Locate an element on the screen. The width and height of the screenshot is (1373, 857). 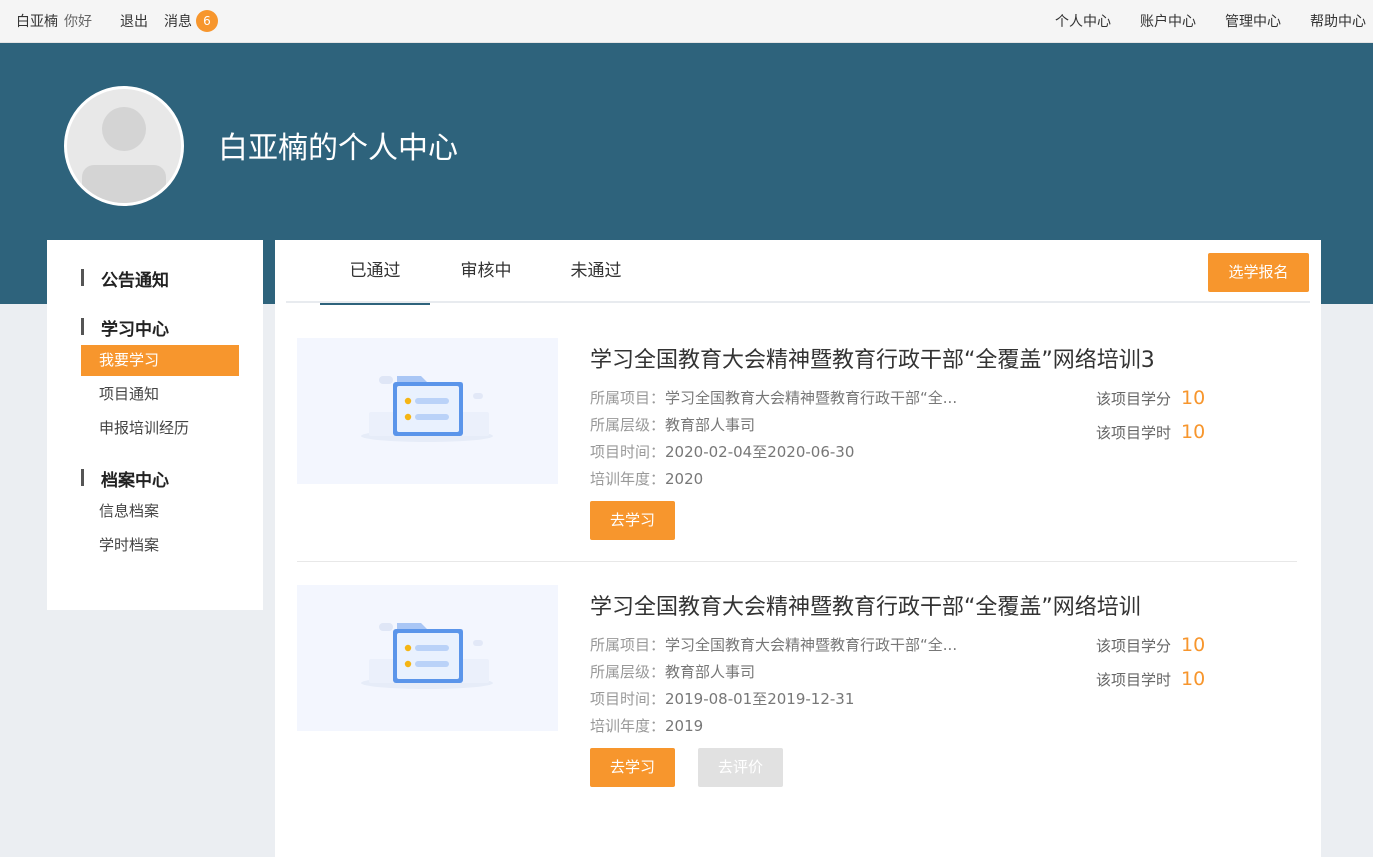
course-year-field: 培训年度：2019 is located at coordinates (646, 725).